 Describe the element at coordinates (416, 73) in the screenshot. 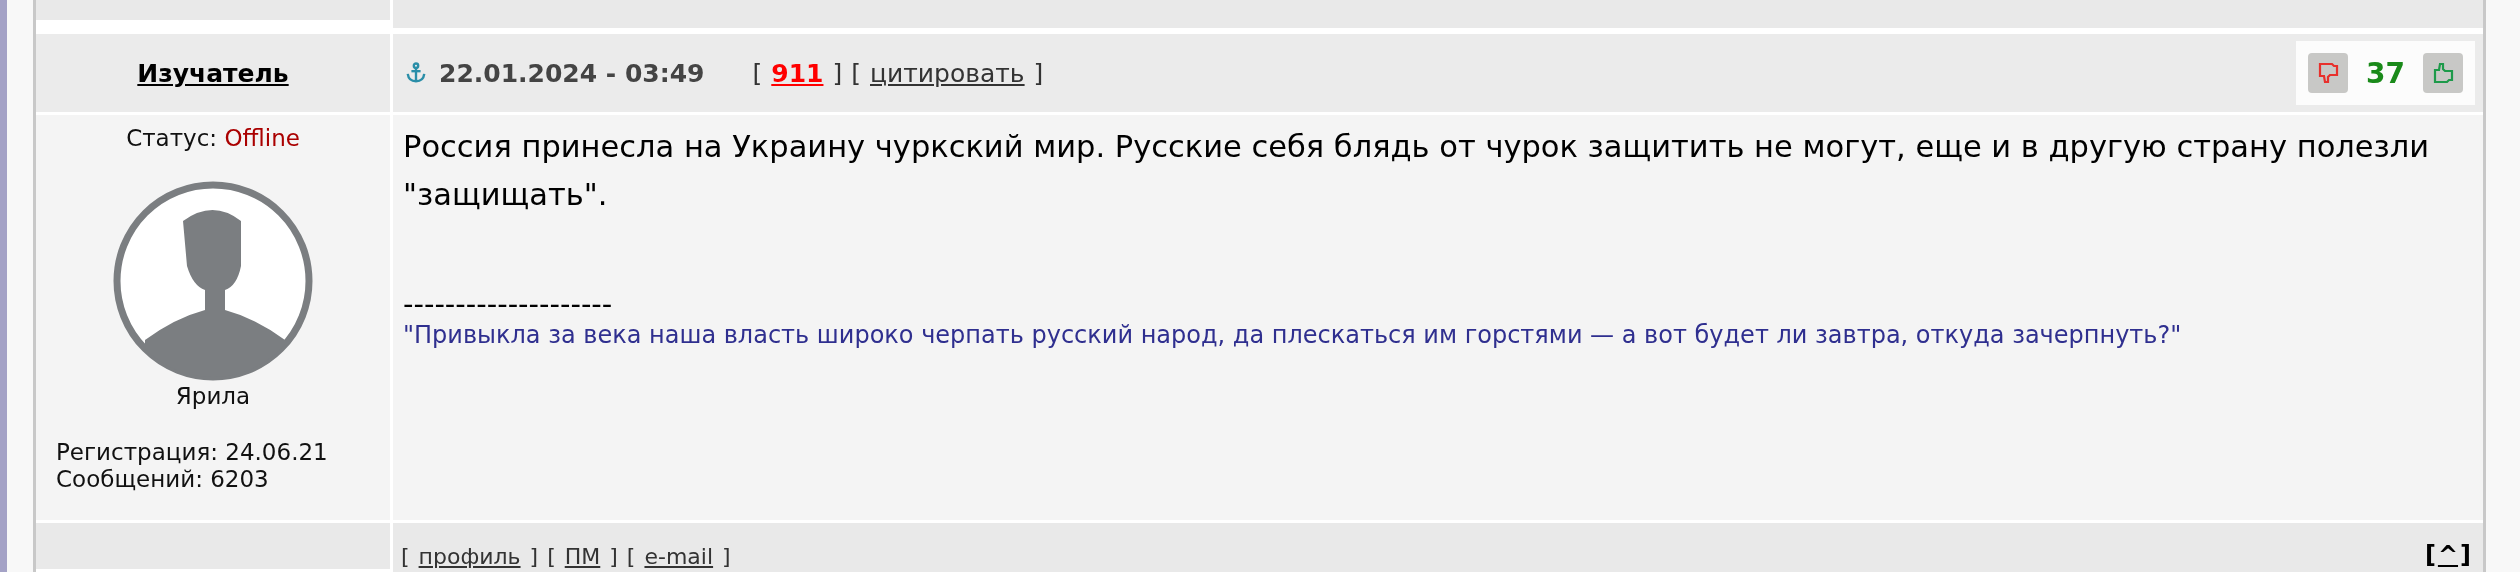

I see `anchor-icon` at that location.